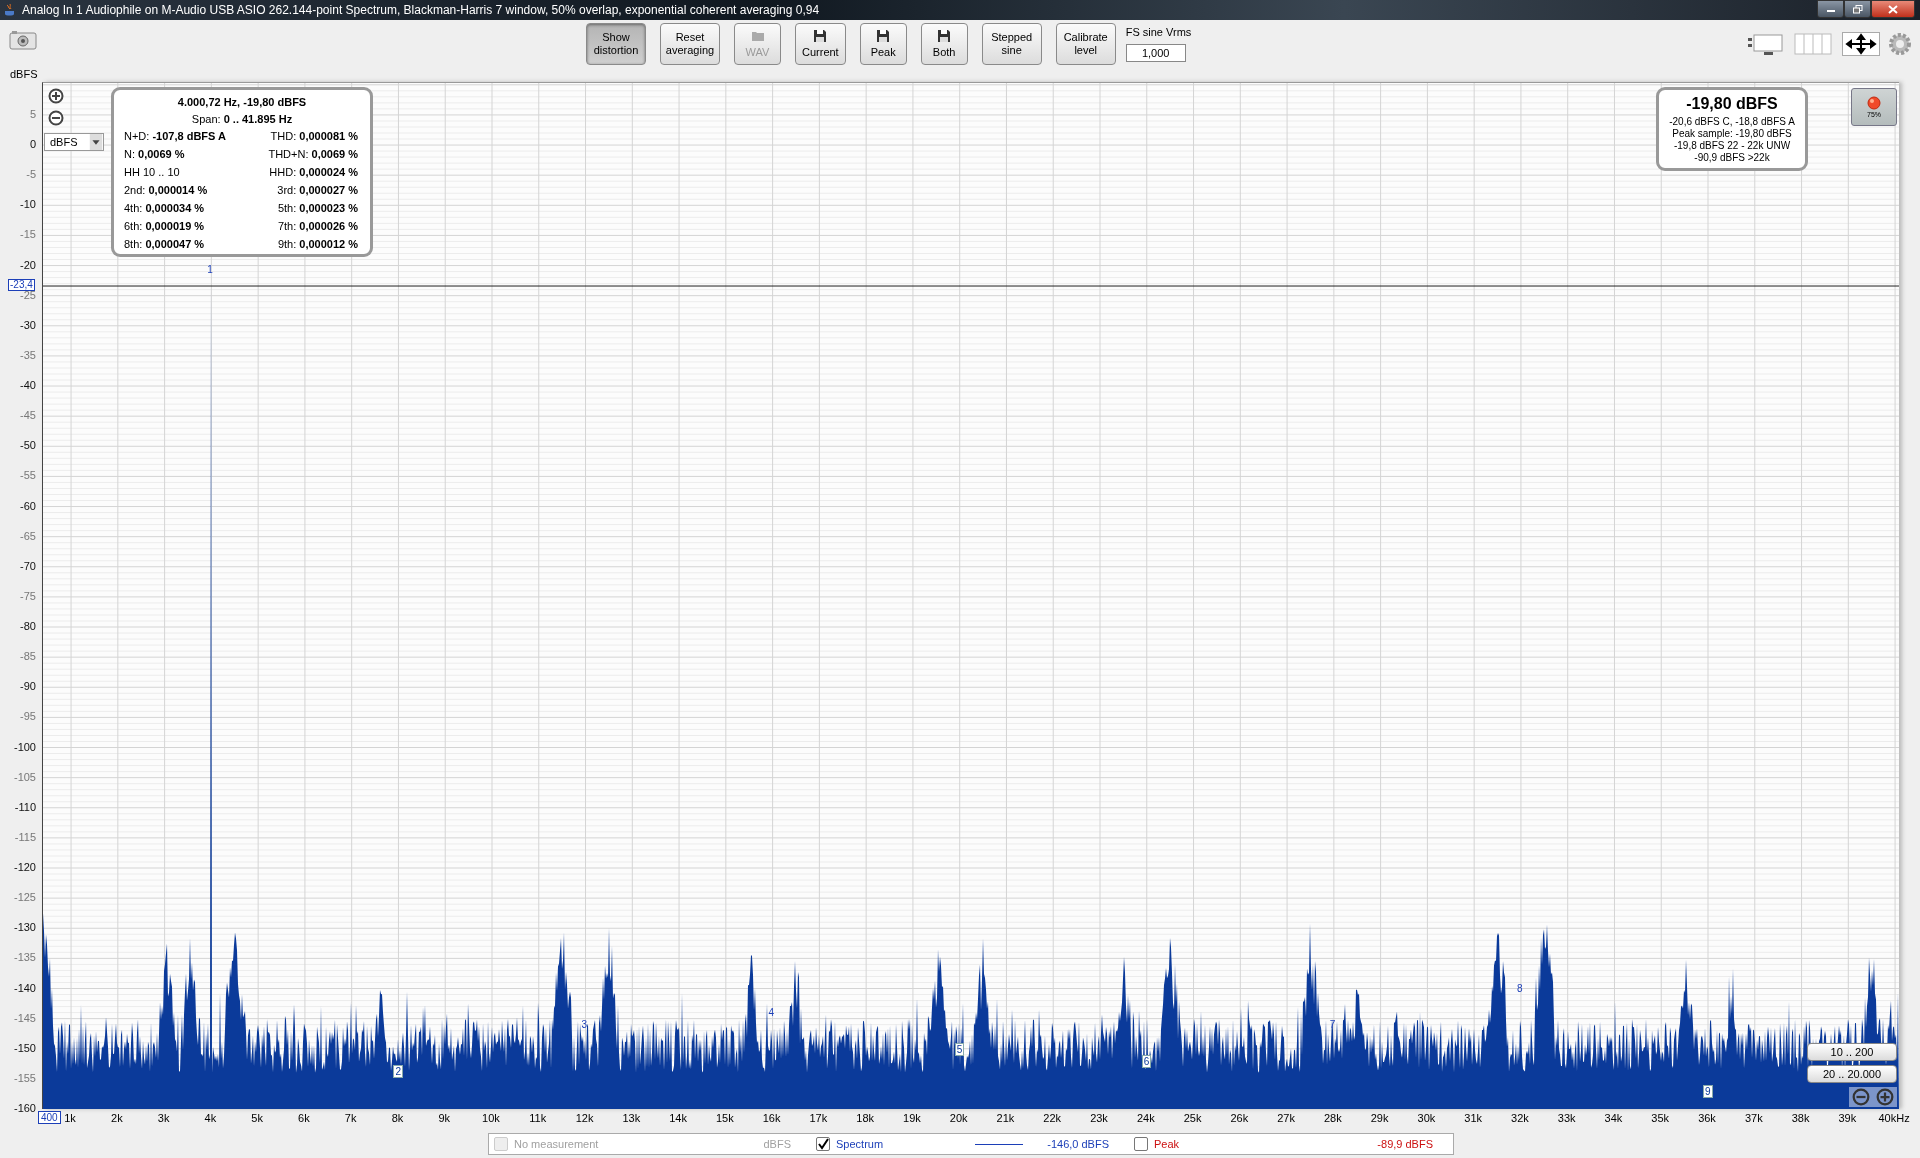 The image size is (1920, 1158). What do you see at coordinates (28, 626) in the screenshot?
I see `y-axis-label: -80` at bounding box center [28, 626].